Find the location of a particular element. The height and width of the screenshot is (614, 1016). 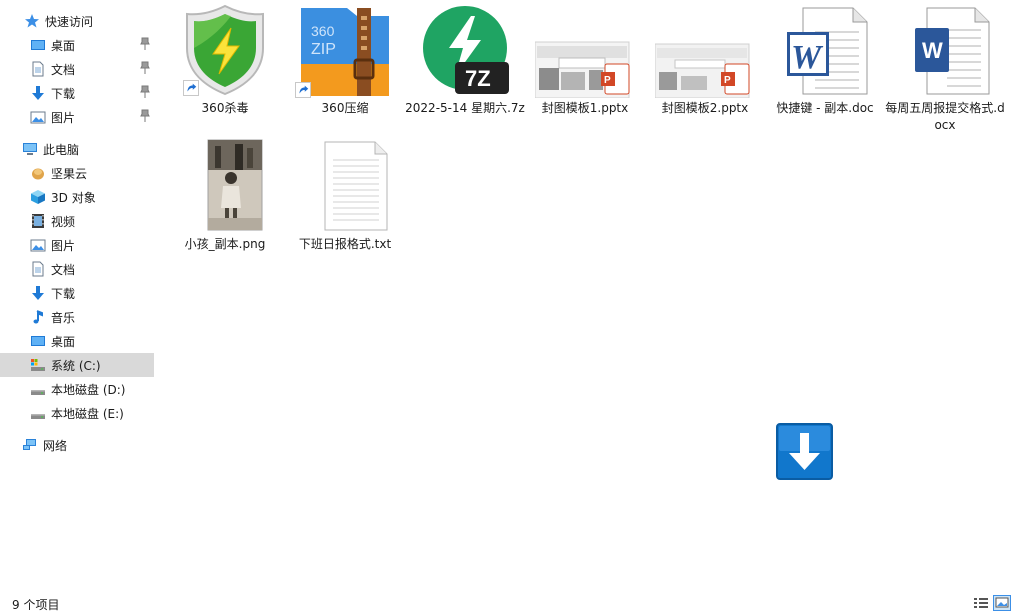

large-icons-view-icon is located at coordinates (1002, 603).